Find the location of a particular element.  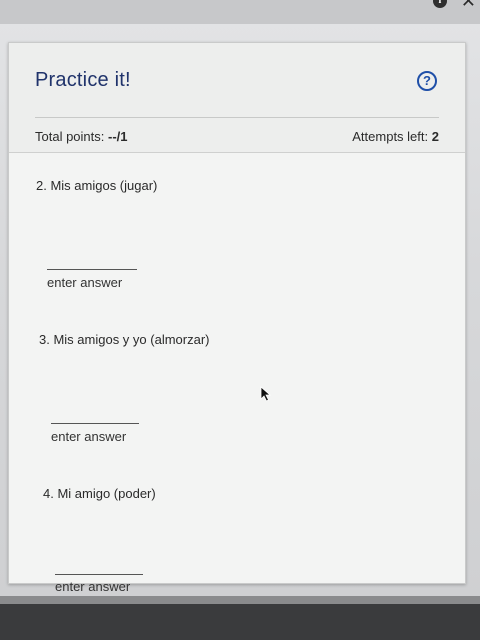

total-points-label: Total points: is located at coordinates (70, 136).